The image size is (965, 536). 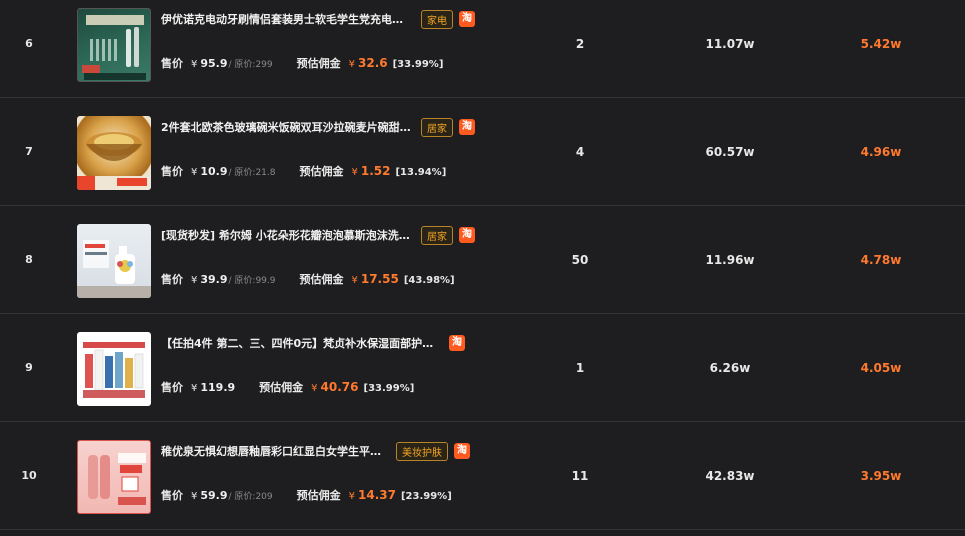 I want to click on price-line: 售价 ¥ 95.9 / 原价:299 预估佣金 ¥ 32.6 [33.99%], so click(x=302, y=65).